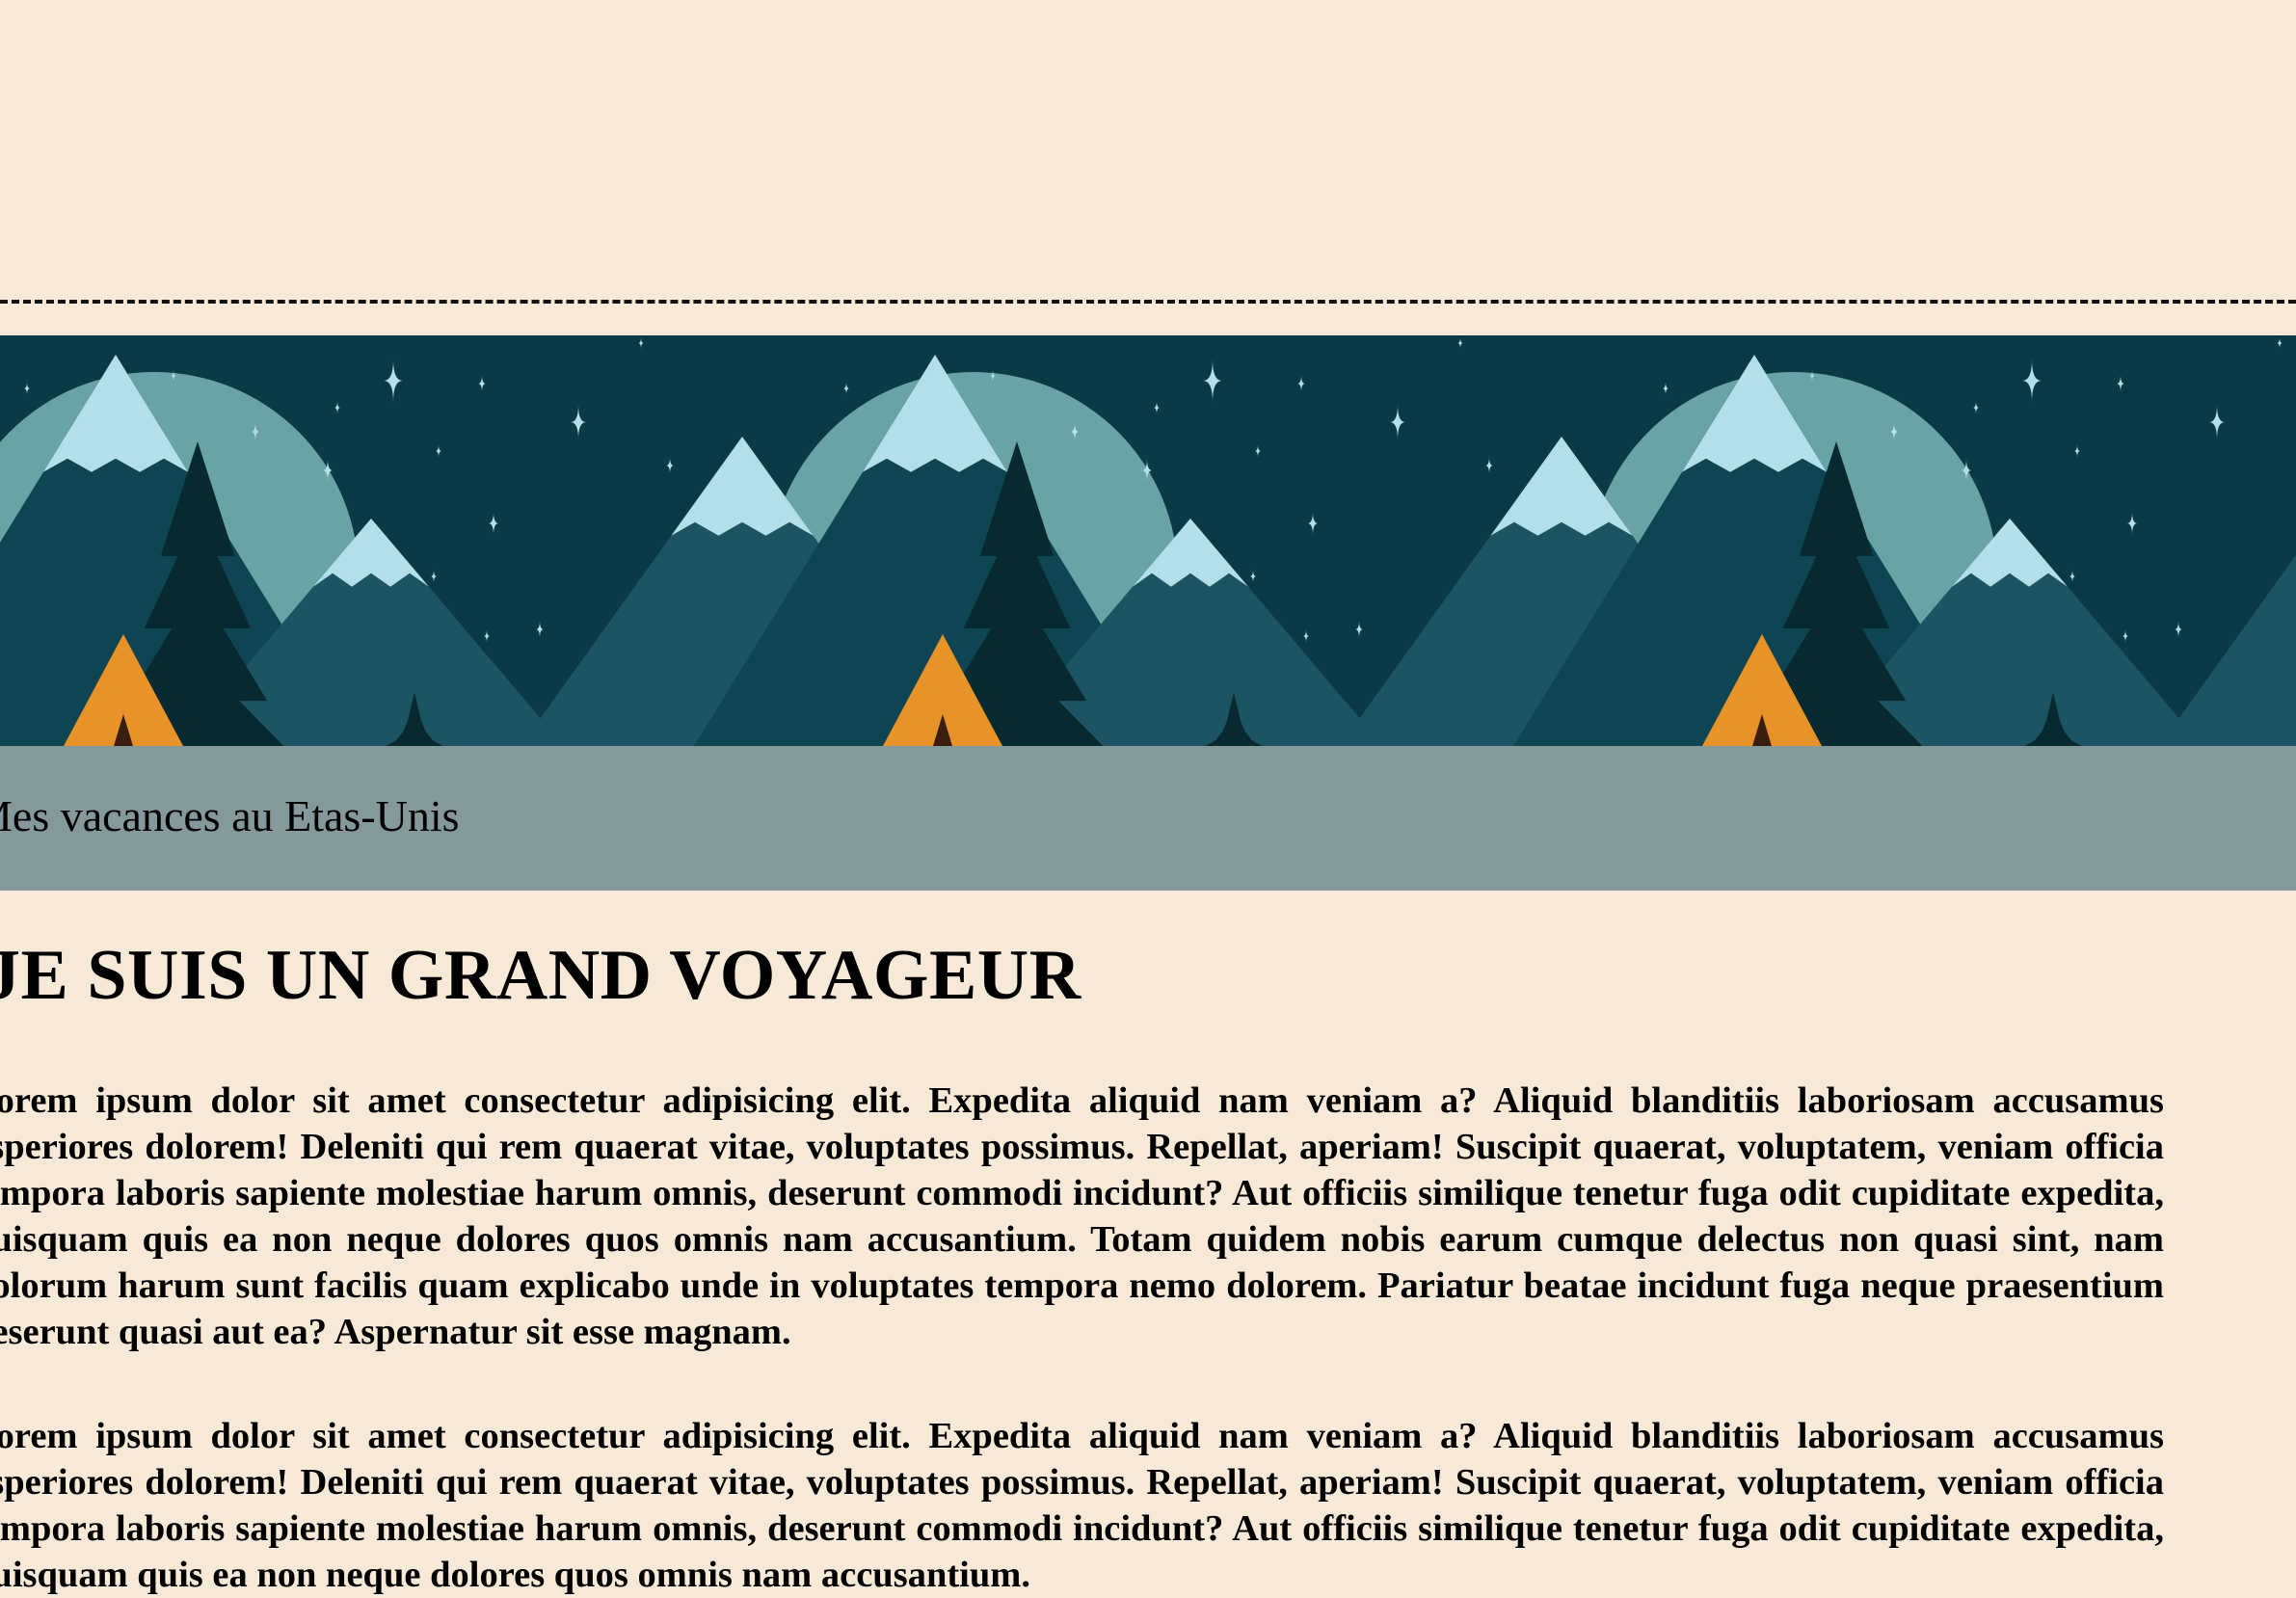  Describe the element at coordinates (230, 815) in the screenshot. I see `header-caption: Mes vacances au Etas-Unis` at that location.